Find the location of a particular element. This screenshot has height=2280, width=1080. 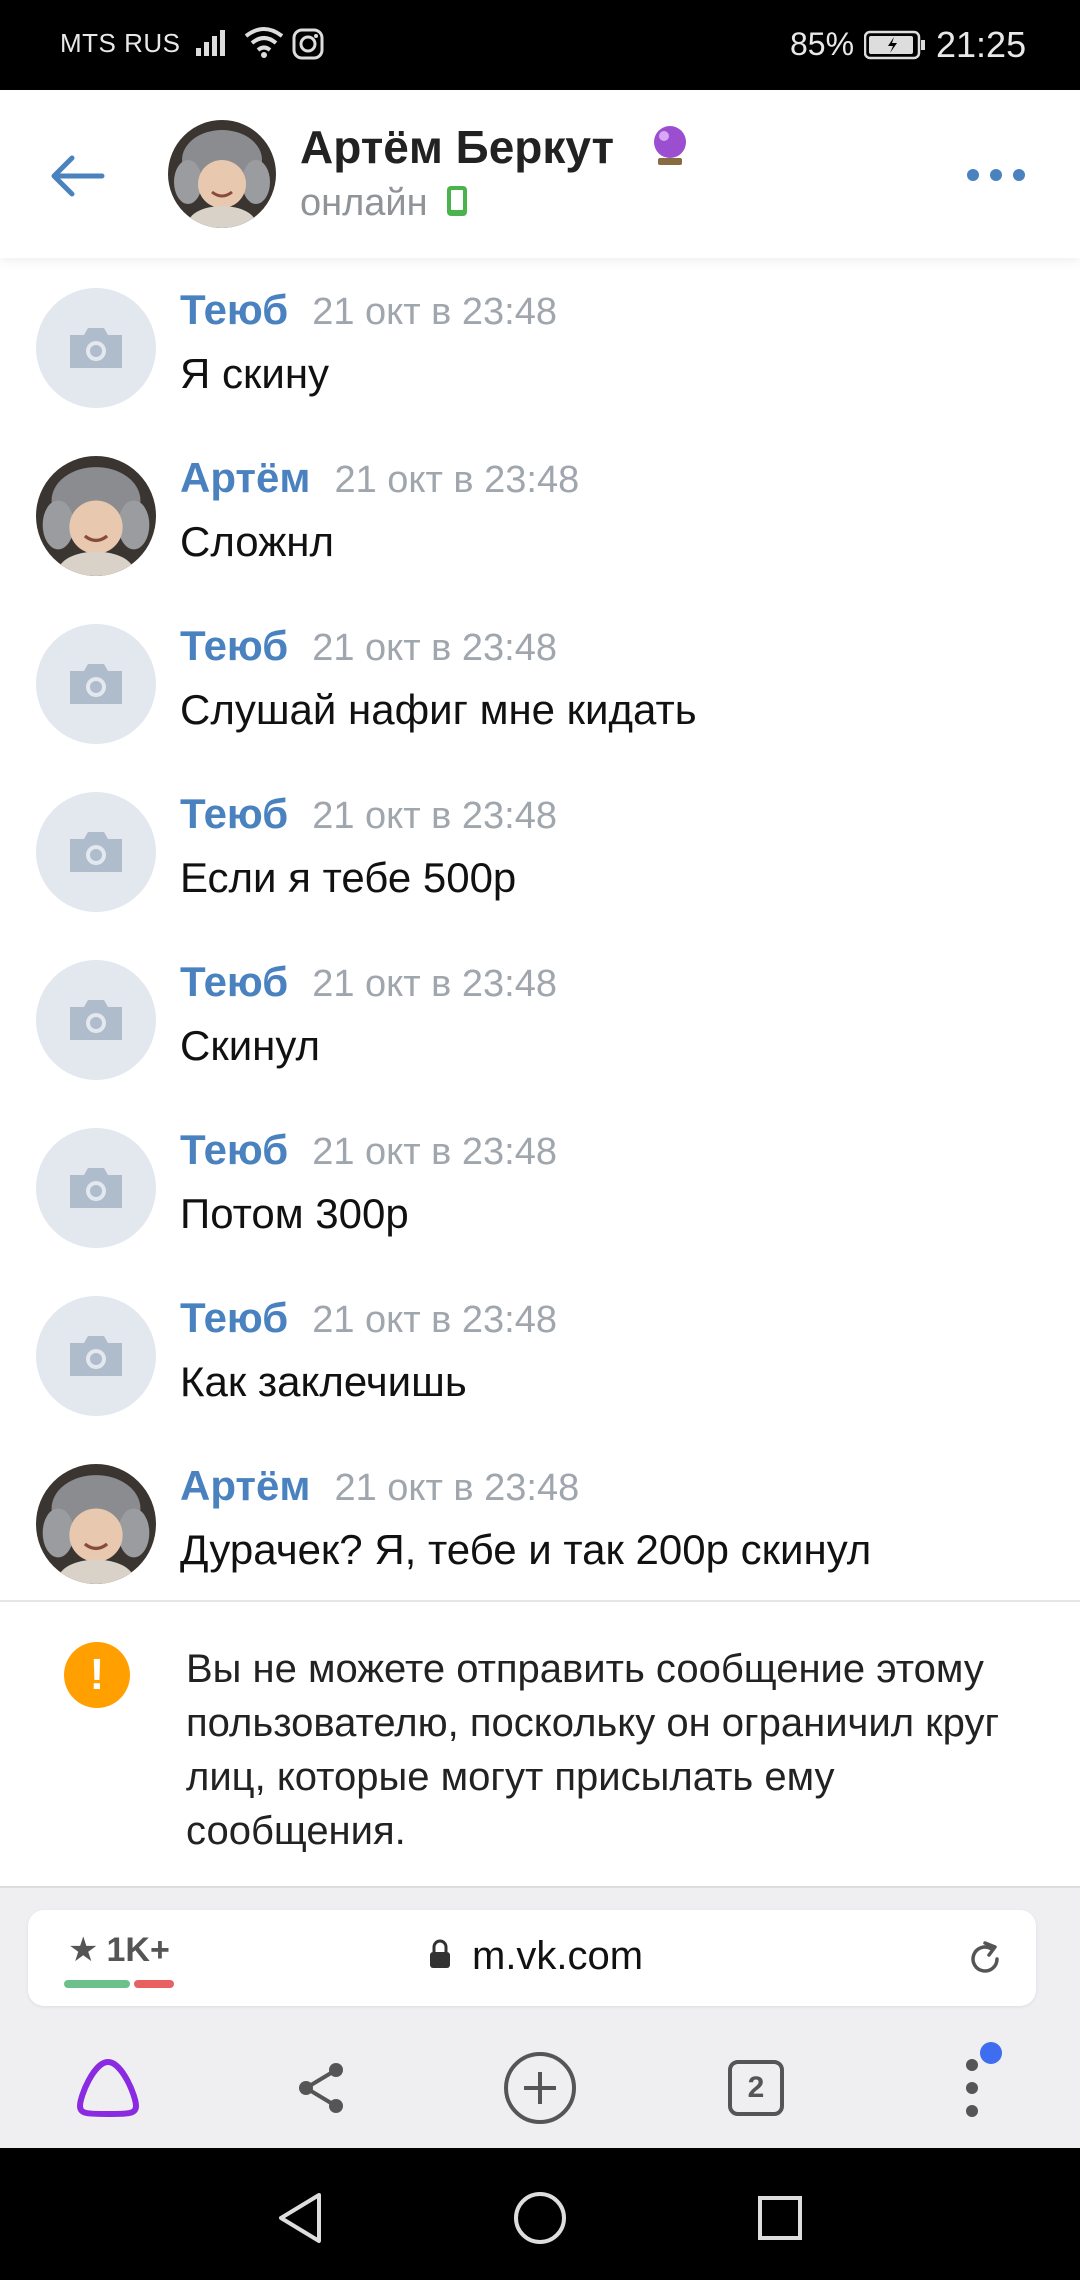

message-item: Теюб 21 окт в 23:48 Потом 300р is located at coordinates (540, 1182).